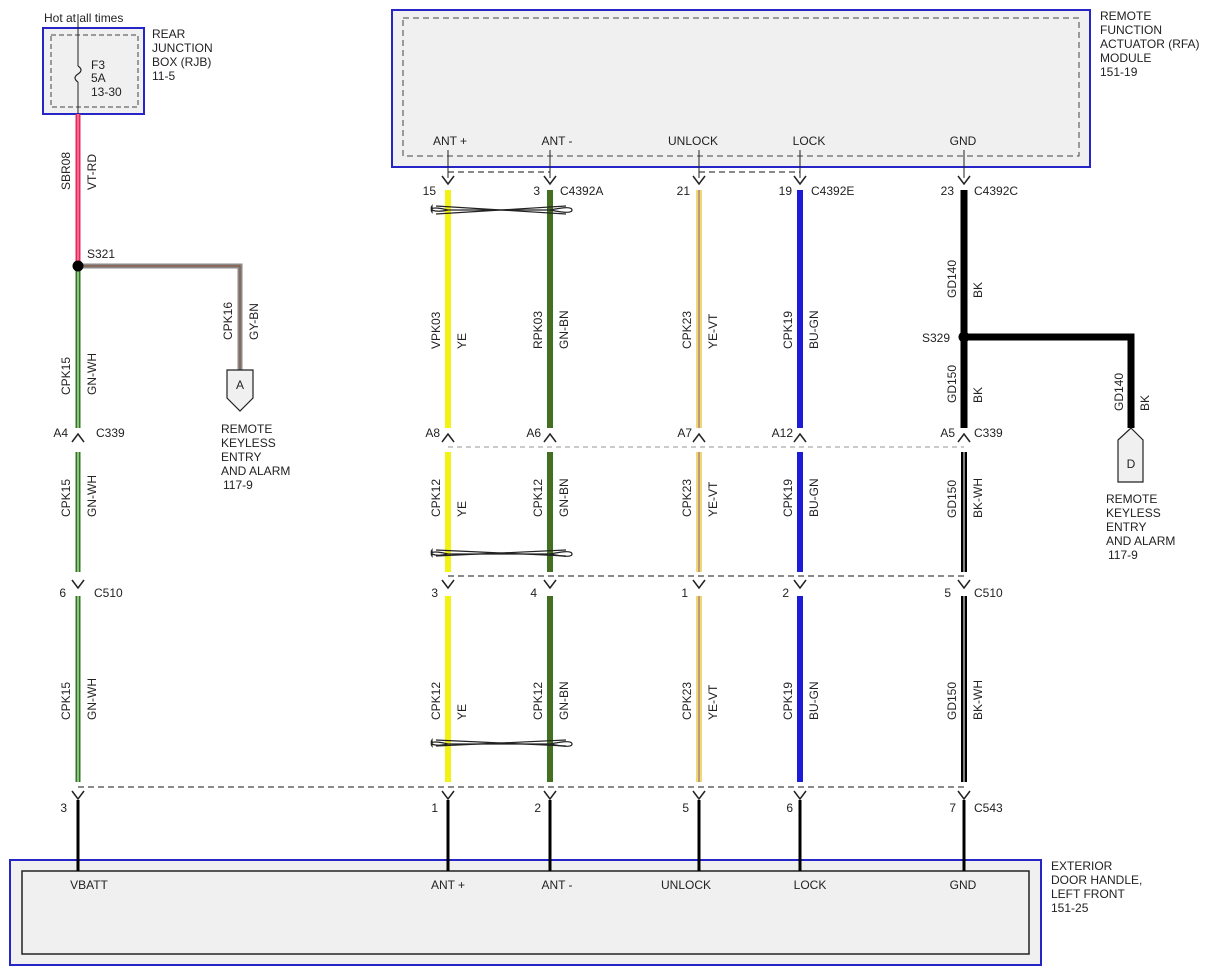 The height and width of the screenshot is (976, 1220). I want to click on ref-flag-d, so click(1130, 455).